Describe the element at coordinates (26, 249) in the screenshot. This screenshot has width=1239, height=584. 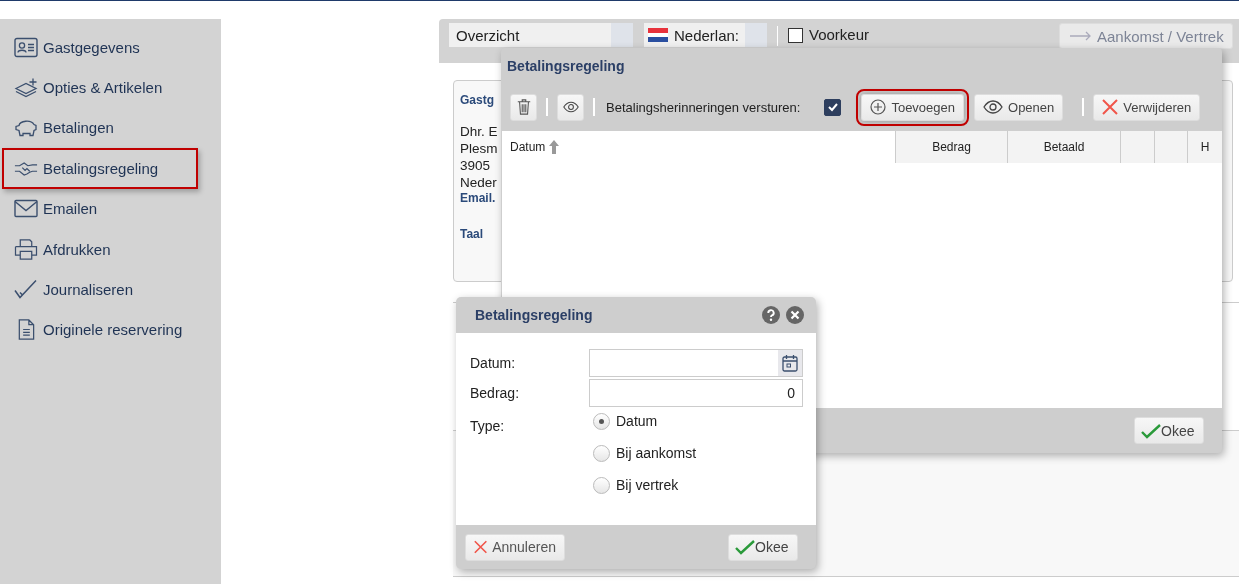
I see `printer-icon` at that location.